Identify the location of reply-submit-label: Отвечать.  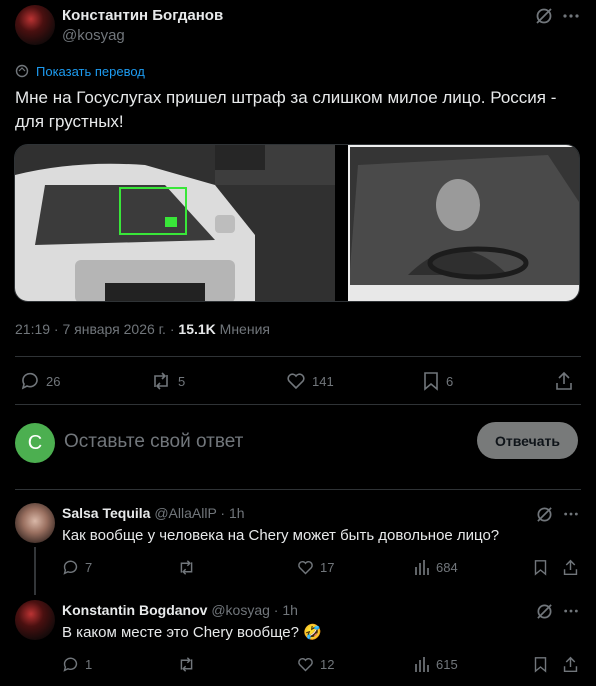
(527, 440).